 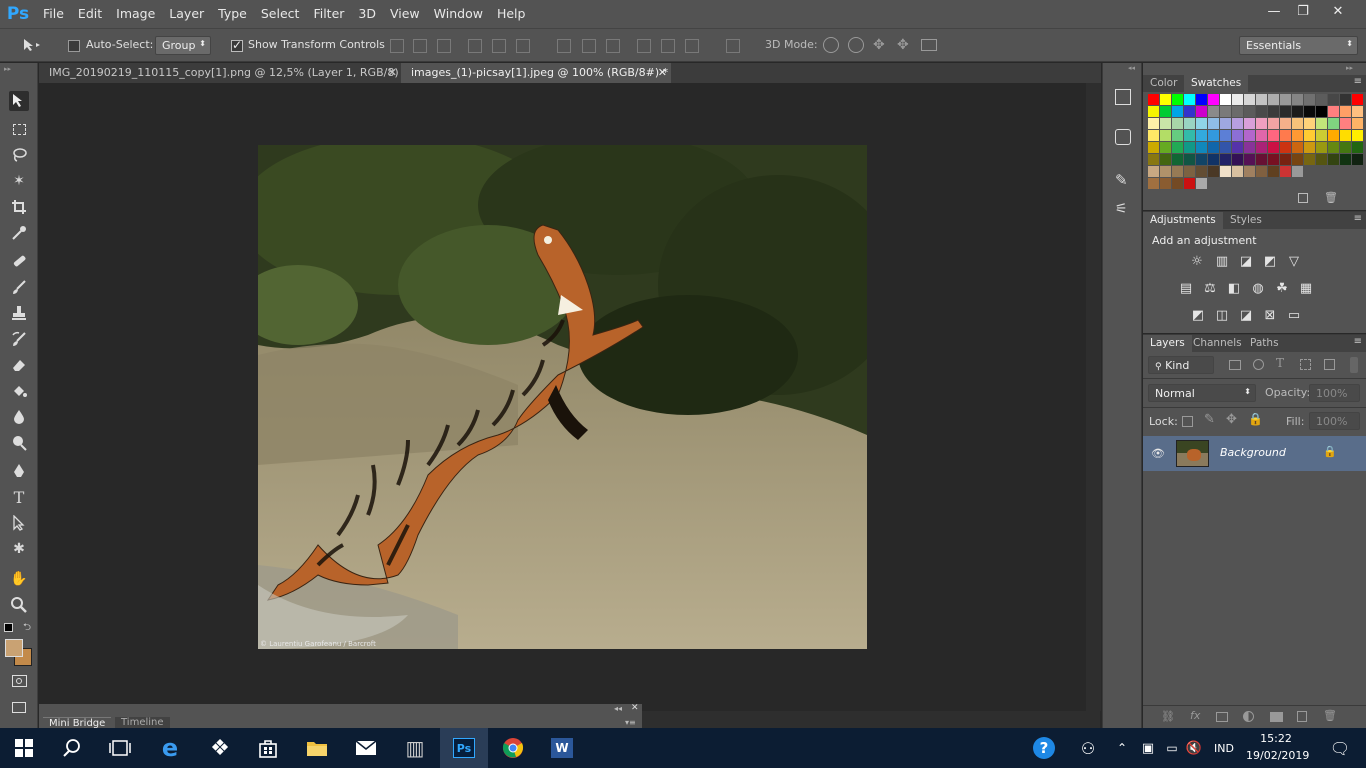 What do you see at coordinates (1122, 748) in the screenshot?
I see `chevron-up-icon: ⌃` at bounding box center [1122, 748].